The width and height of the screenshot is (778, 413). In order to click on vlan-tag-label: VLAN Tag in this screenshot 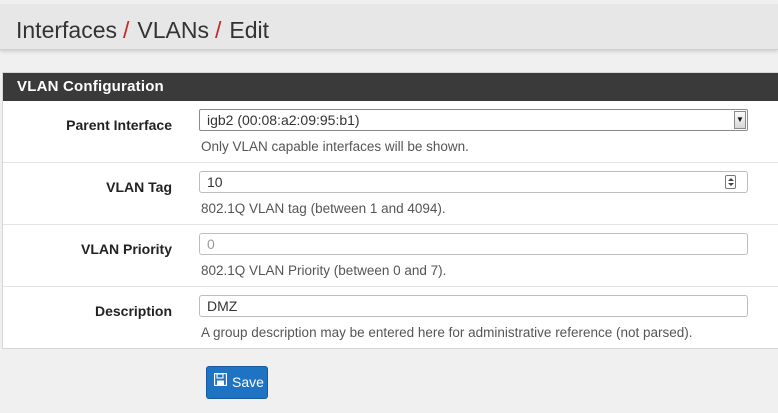, I will do `click(139, 187)`.